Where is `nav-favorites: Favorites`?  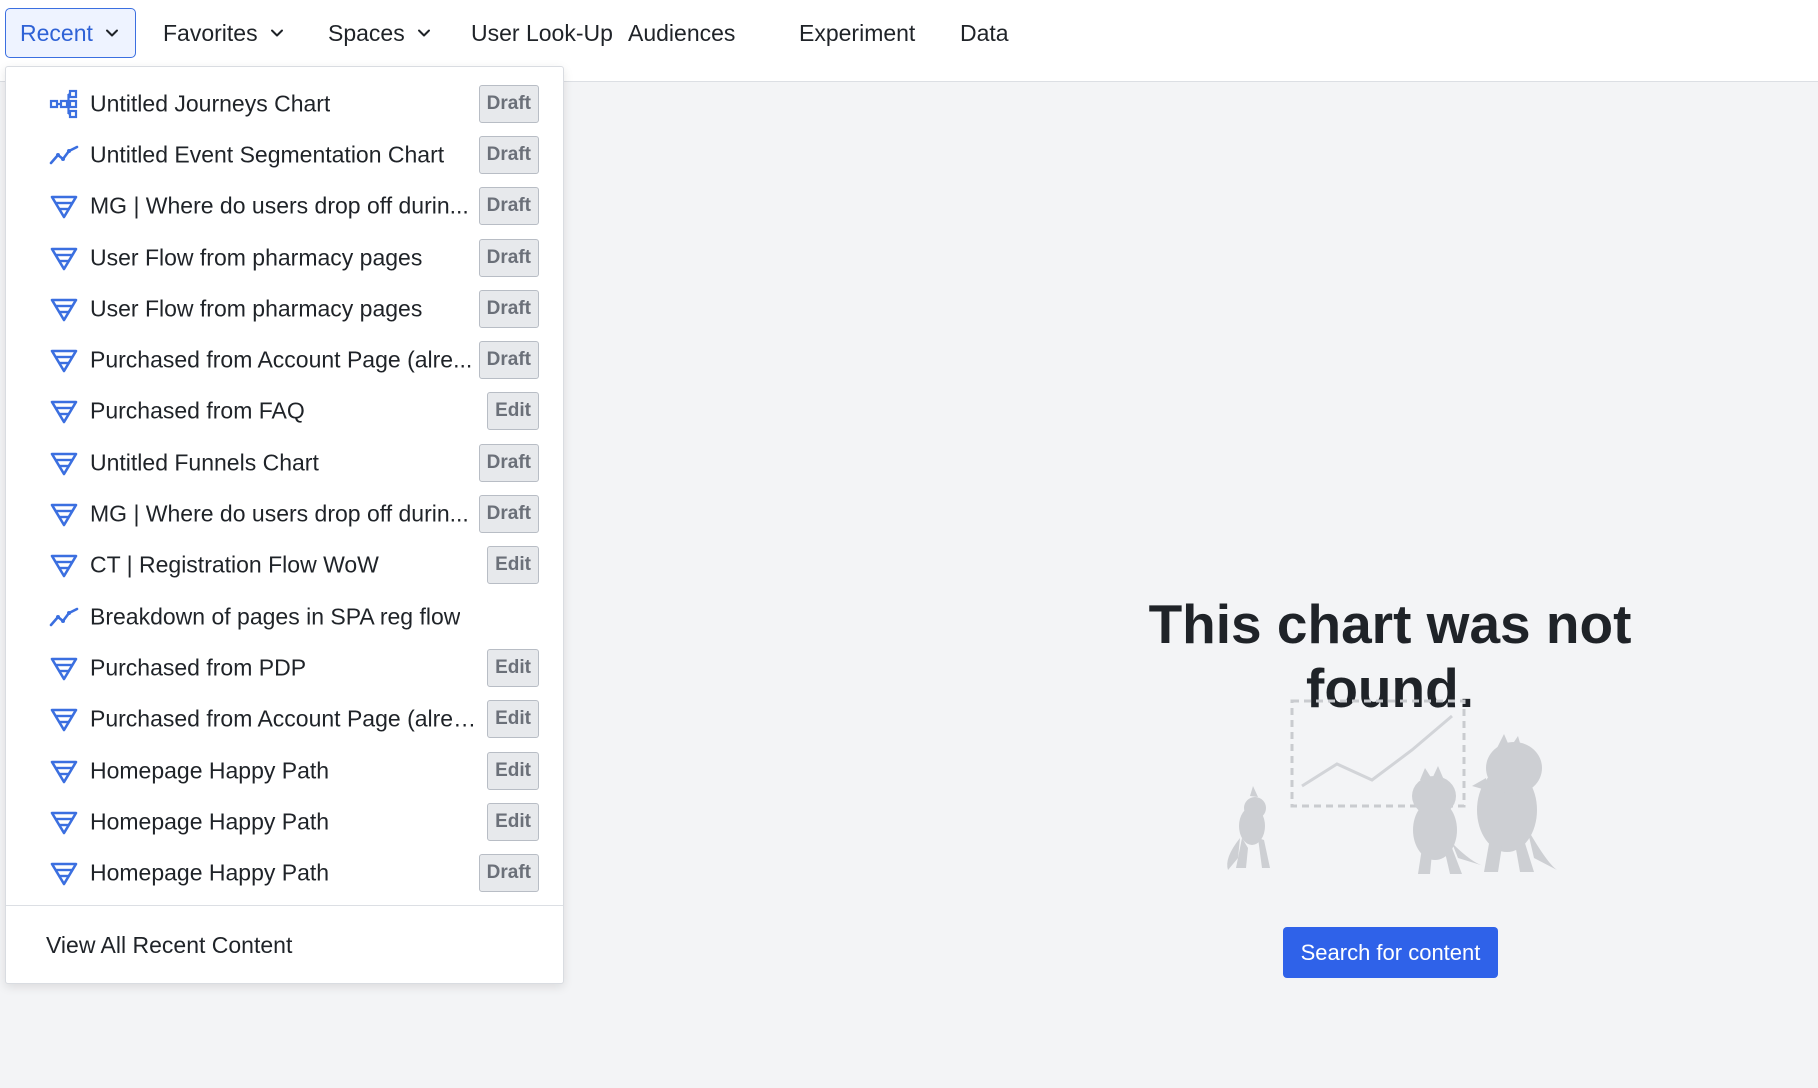 nav-favorites: Favorites is located at coordinates (224, 33).